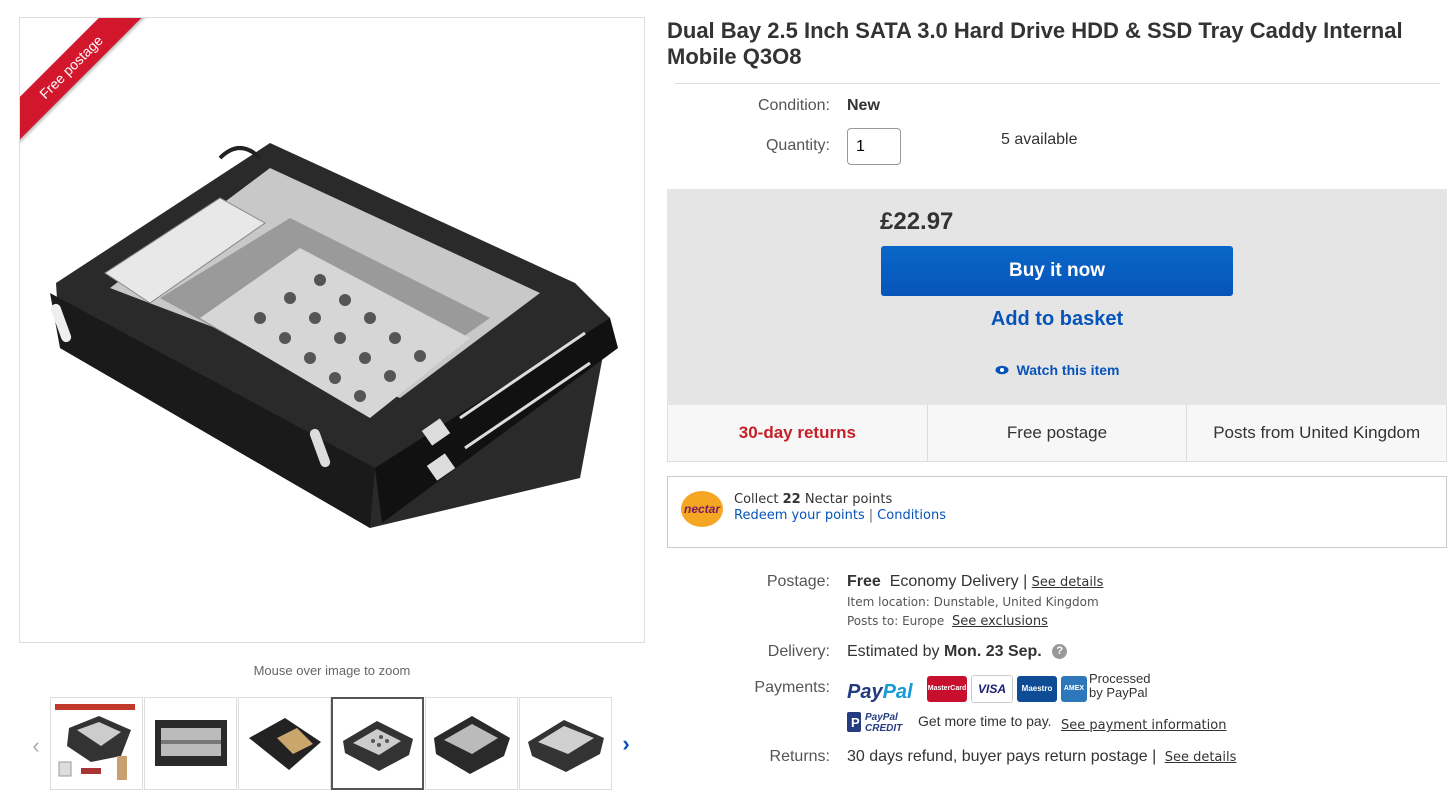 The width and height of the screenshot is (1455, 806). What do you see at coordinates (864, 581) in the screenshot?
I see `postage-free: Free` at bounding box center [864, 581].